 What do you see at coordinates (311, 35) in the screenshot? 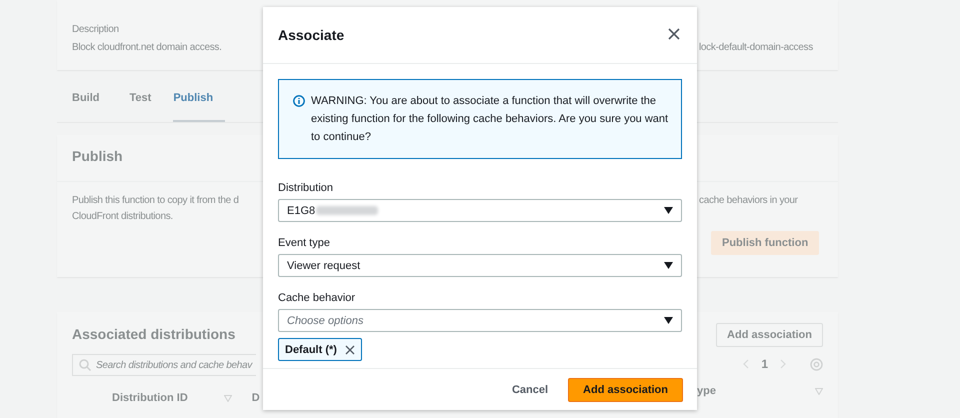
I see `dialog-title: Associate` at bounding box center [311, 35].